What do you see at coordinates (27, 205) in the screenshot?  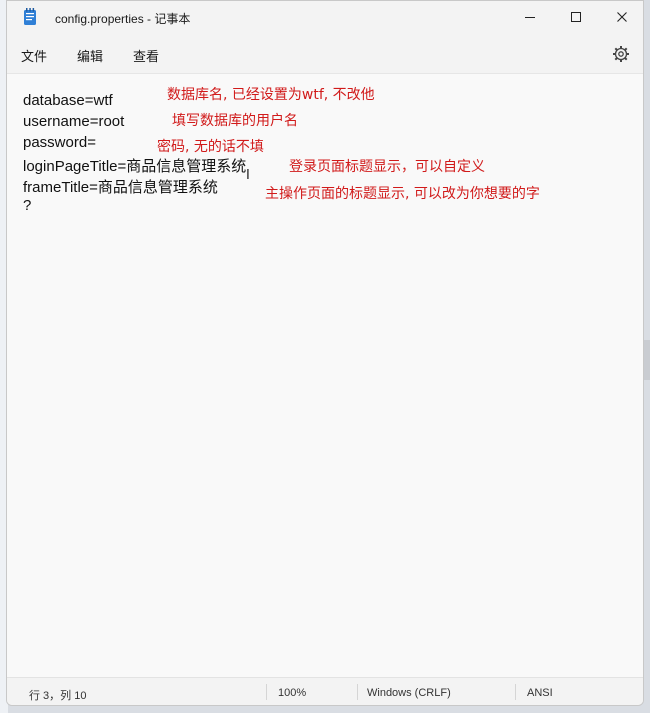 I see `text-line: ?` at bounding box center [27, 205].